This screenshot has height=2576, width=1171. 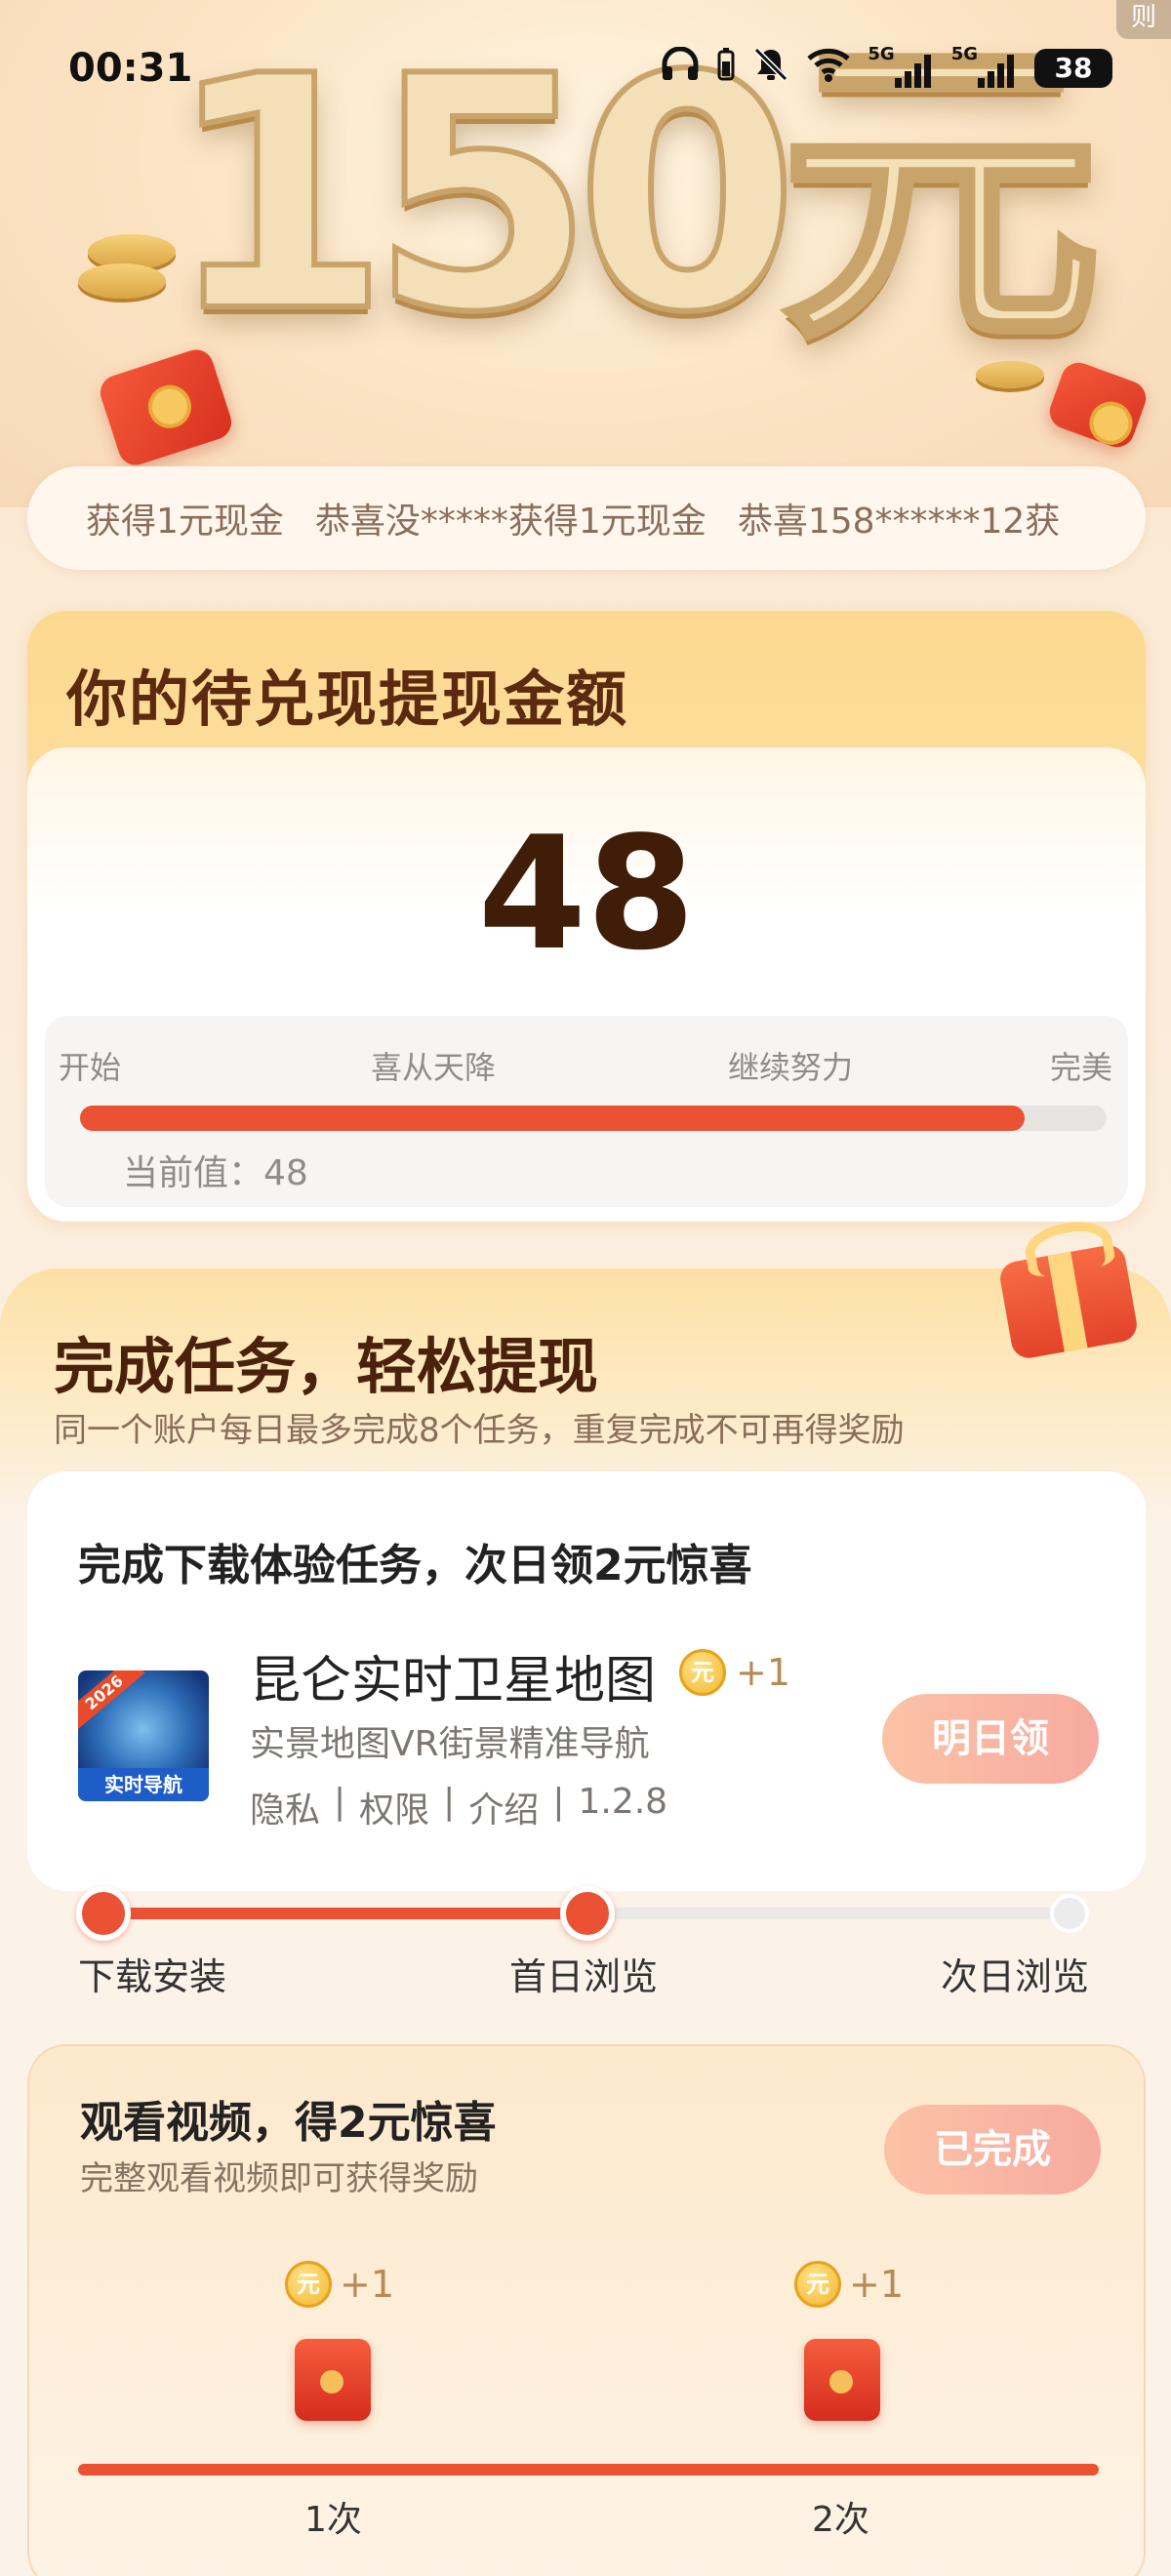 I want to click on ticker-item: 获得1元现金, so click(x=185, y=522).